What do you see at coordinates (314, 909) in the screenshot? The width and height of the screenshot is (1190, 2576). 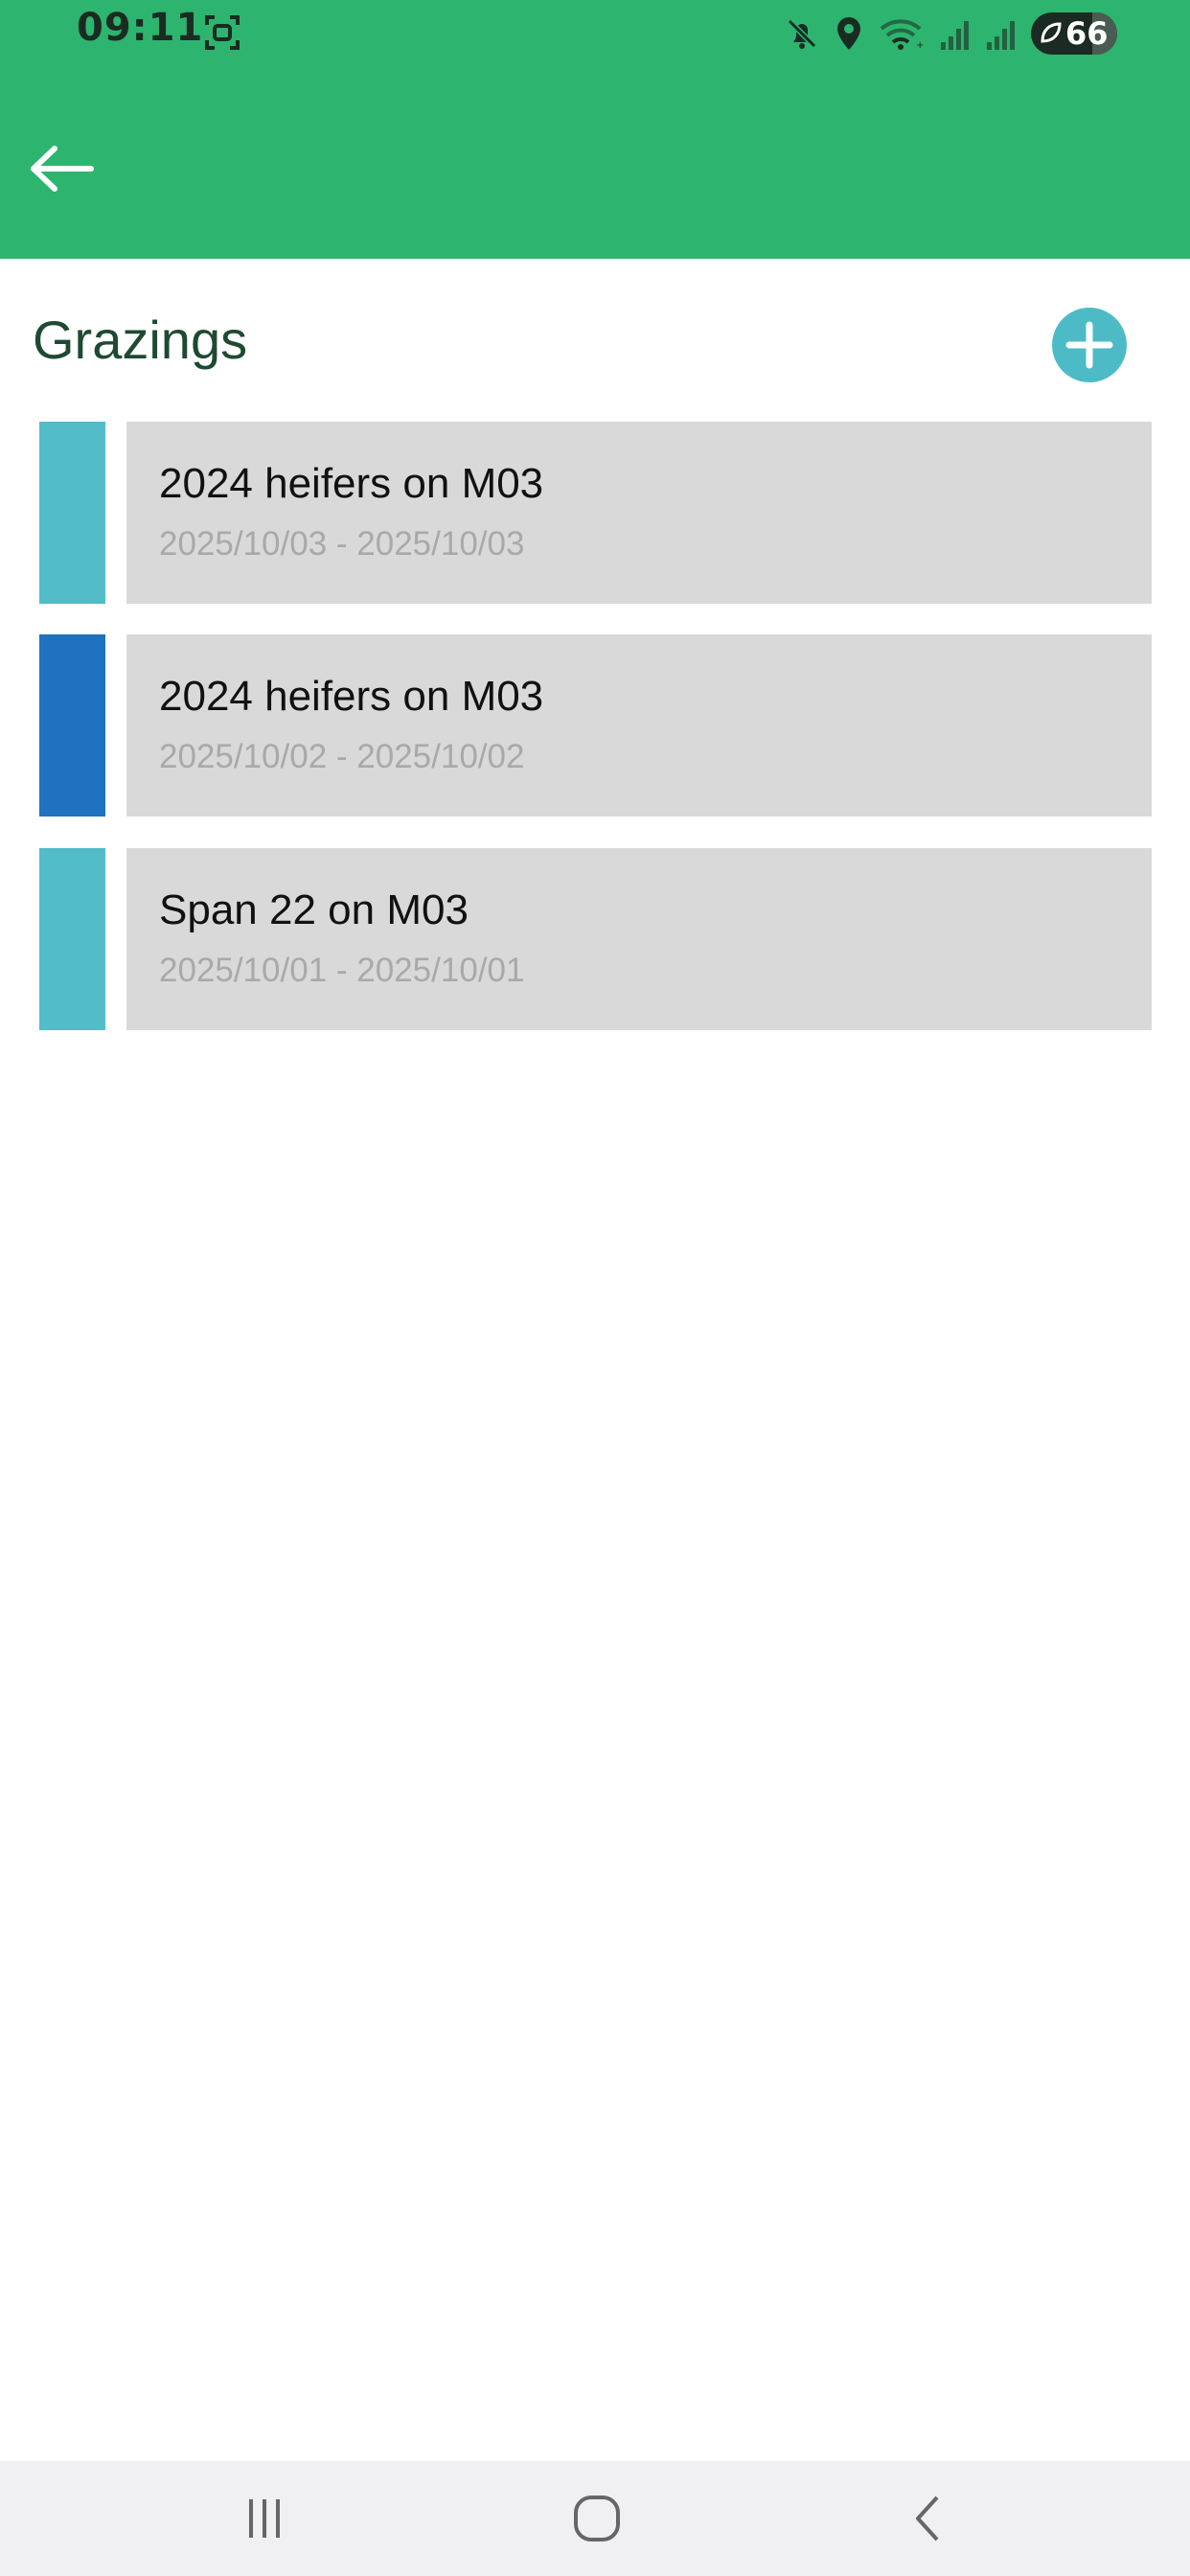 I see `grazing-title: Span 22 on M03` at bounding box center [314, 909].